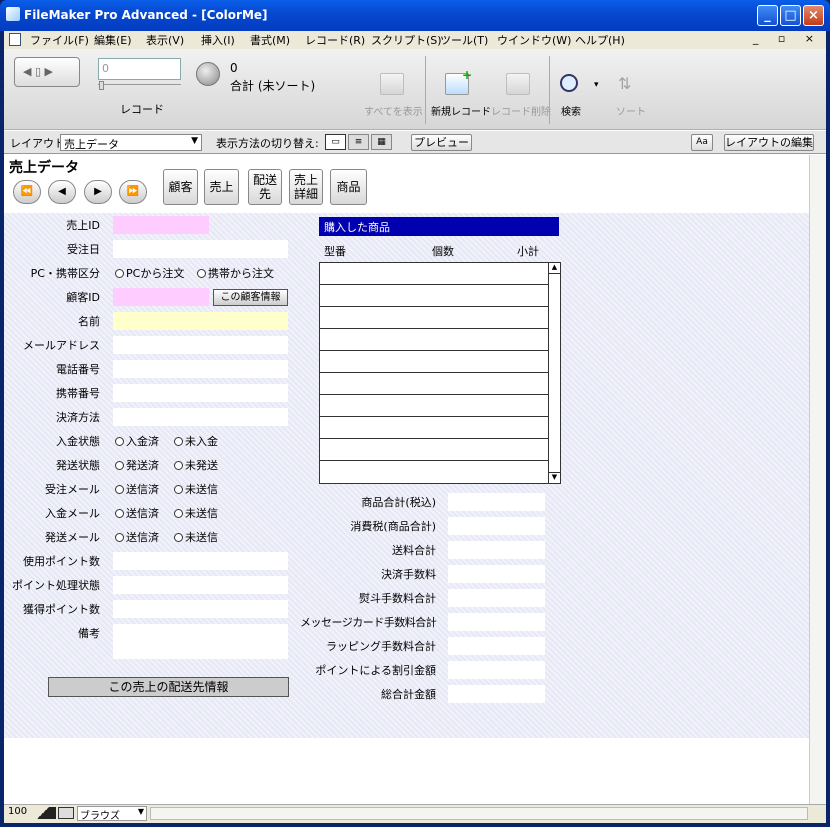  What do you see at coordinates (306, 187) in the screenshot?
I see `tab-sales-detail-button: 売上詳細` at bounding box center [306, 187].